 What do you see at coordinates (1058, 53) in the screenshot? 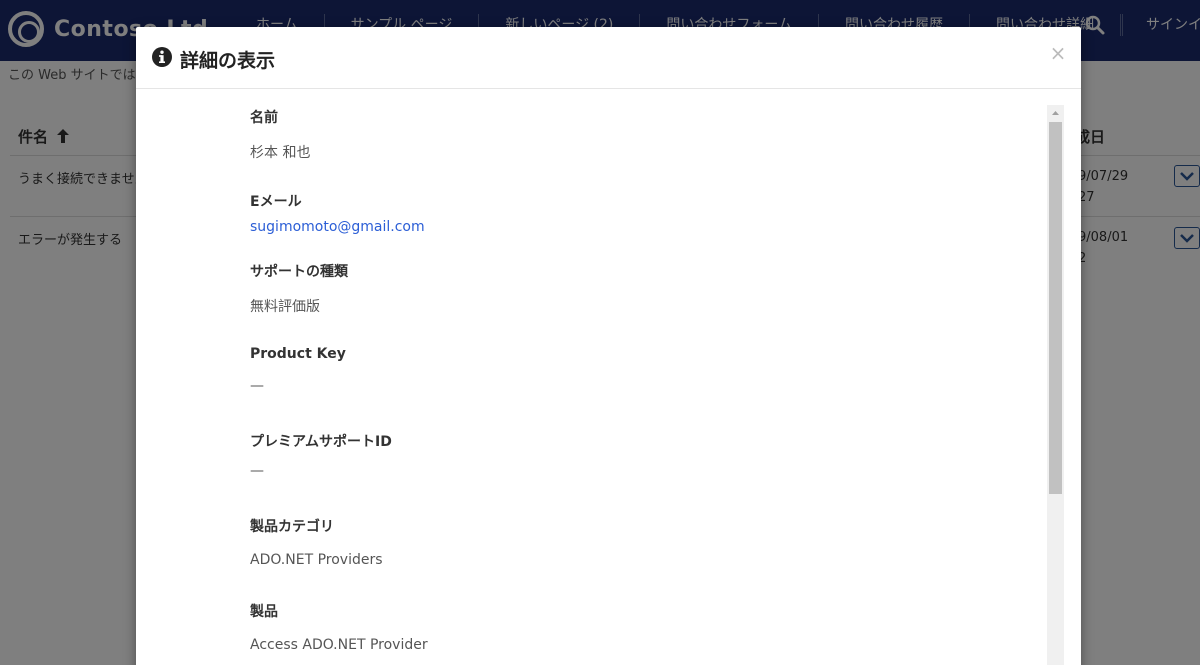
I see `close-button: ×` at bounding box center [1058, 53].